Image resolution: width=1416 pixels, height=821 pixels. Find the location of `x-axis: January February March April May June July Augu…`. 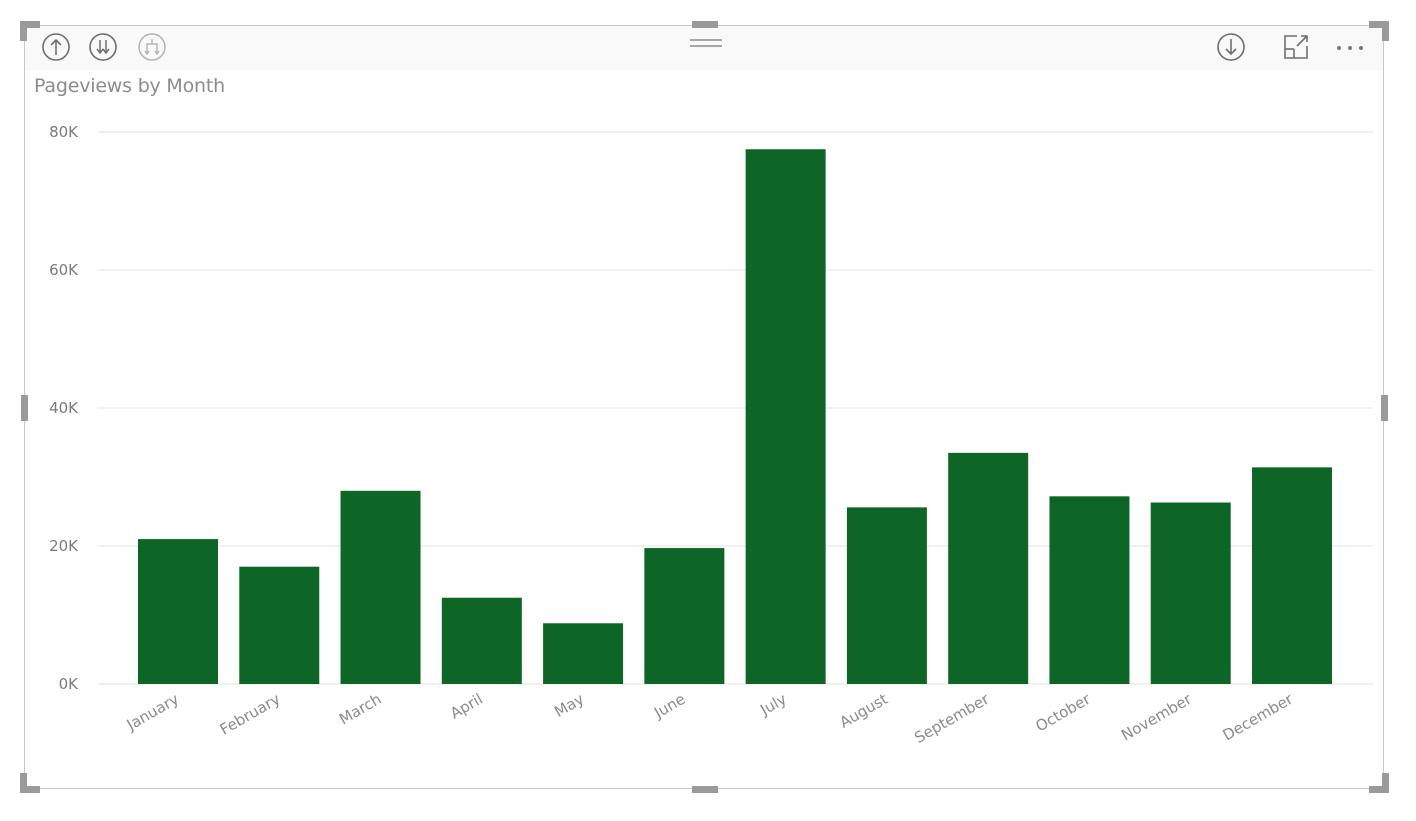

x-axis: January February March April May June July Augu… is located at coordinates (710, 717).